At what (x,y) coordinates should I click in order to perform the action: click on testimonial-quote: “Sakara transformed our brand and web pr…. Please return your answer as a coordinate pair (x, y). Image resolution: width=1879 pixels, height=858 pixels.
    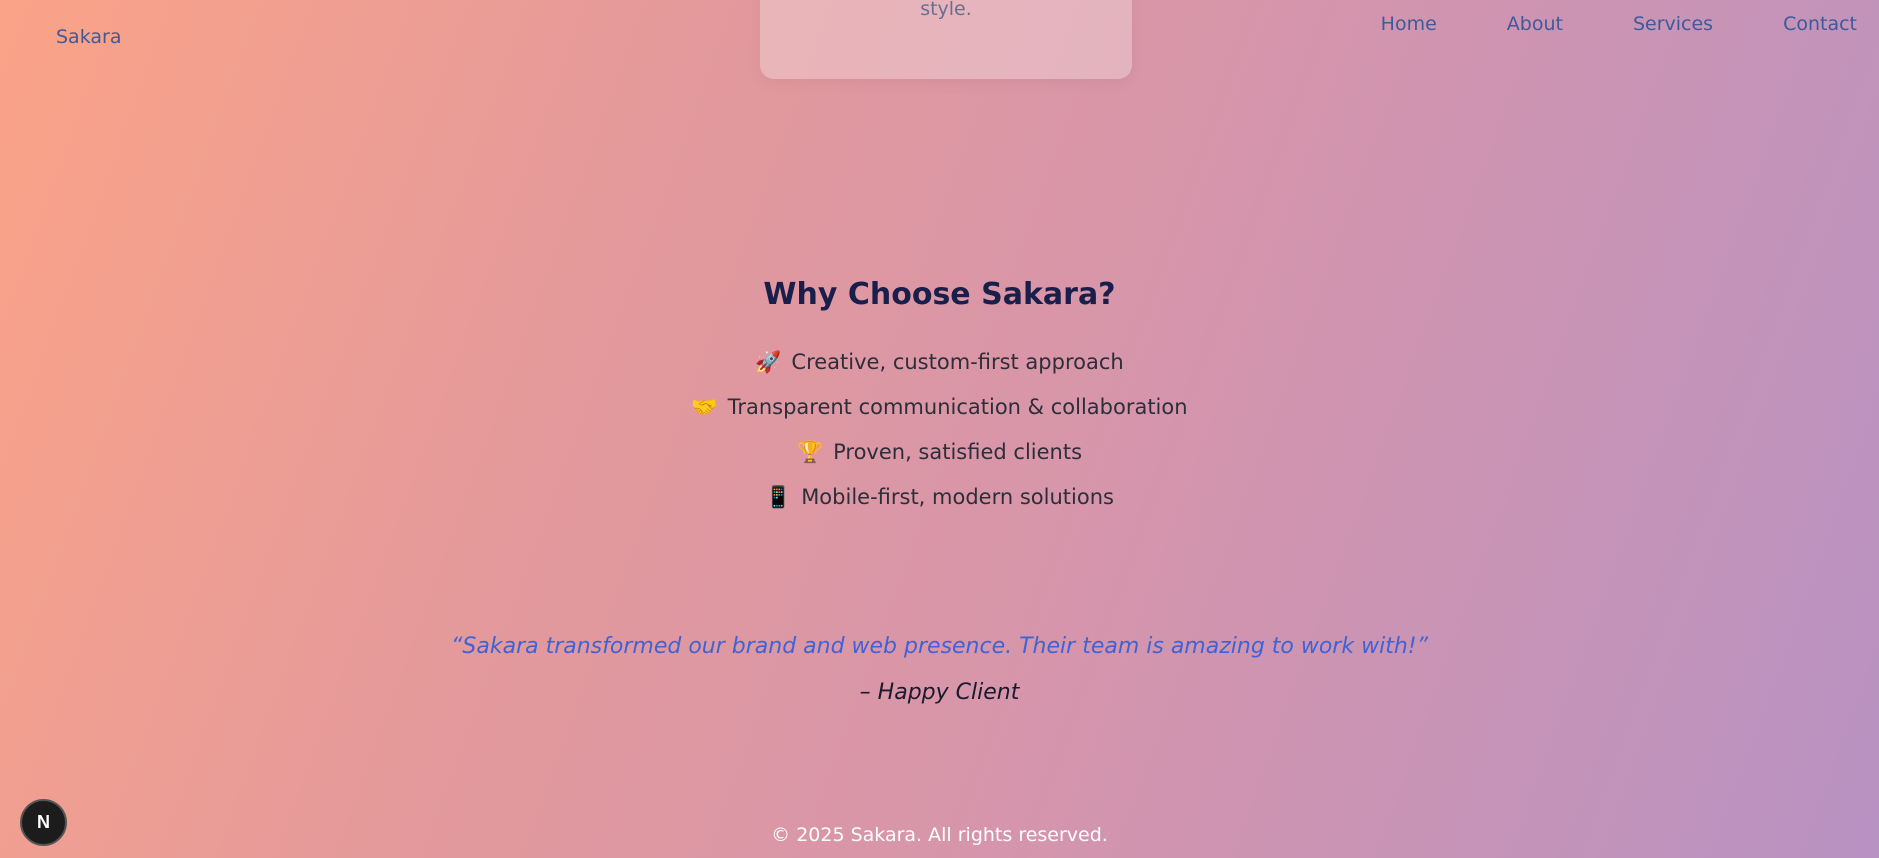
    Looking at the image, I should click on (939, 646).